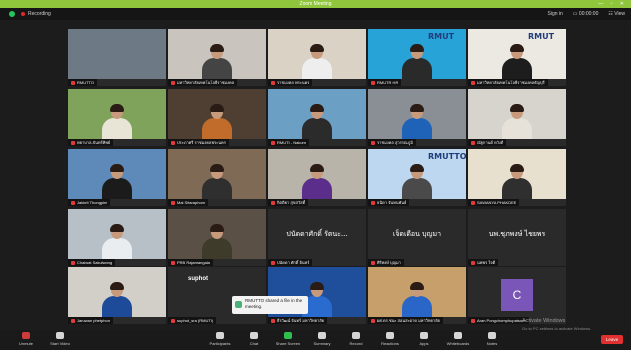 This screenshot has width=631, height=350. I want to click on participant-name-label: กิตติยา สุขสวัสดิ์, so click(288, 202).